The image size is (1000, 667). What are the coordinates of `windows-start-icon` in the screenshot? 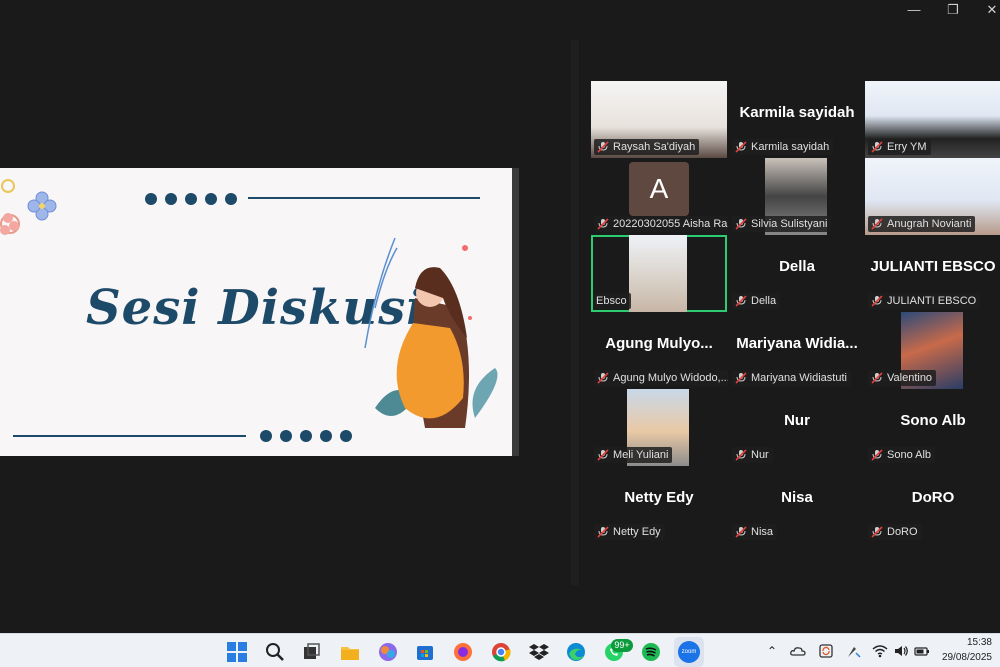 It's located at (237, 652).